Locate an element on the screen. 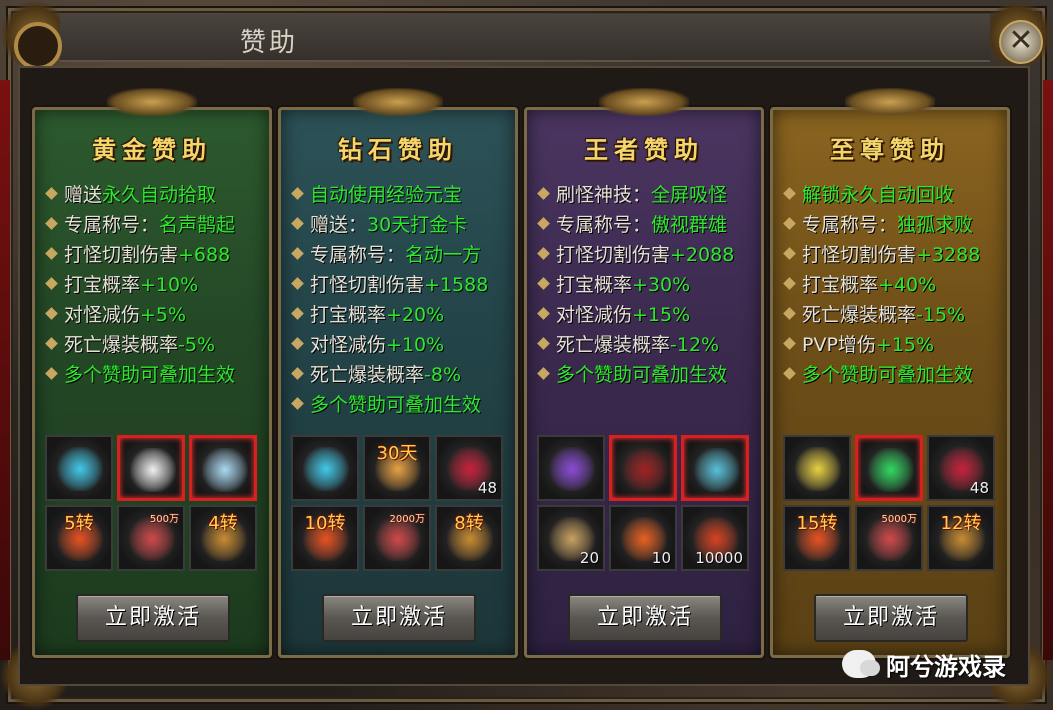 This screenshot has height=710, width=1053. benefit-value: +2088 is located at coordinates (702, 255).